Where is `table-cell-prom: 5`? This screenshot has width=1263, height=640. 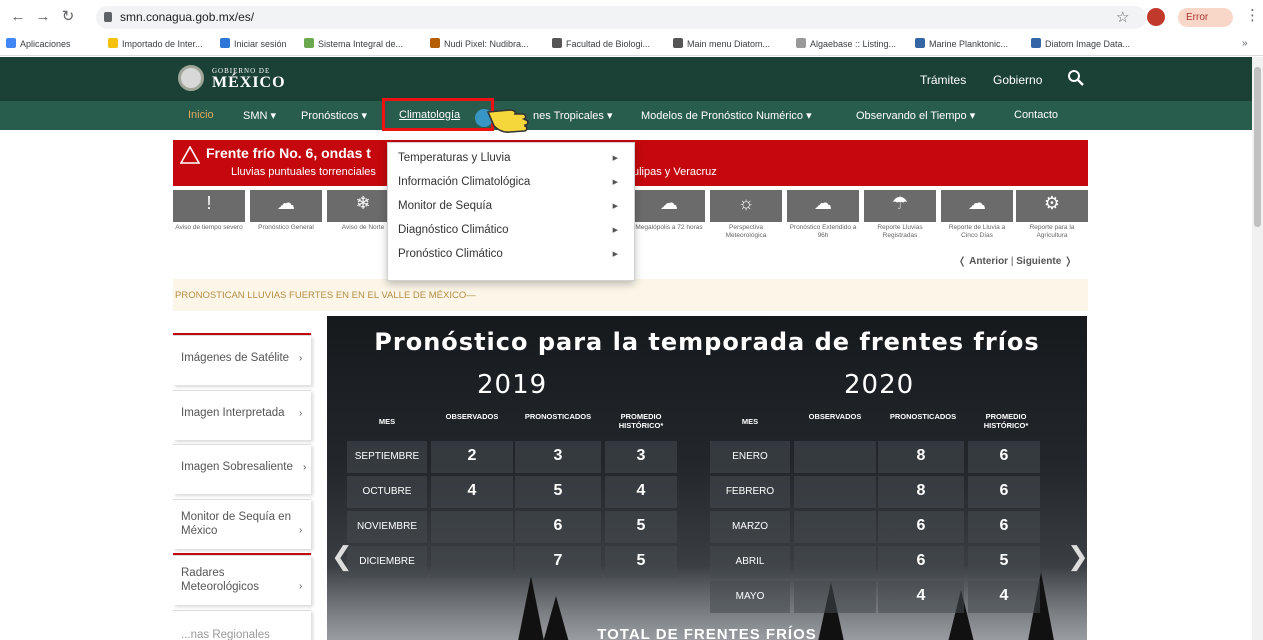
table-cell-prom: 5 is located at coordinates (641, 560).